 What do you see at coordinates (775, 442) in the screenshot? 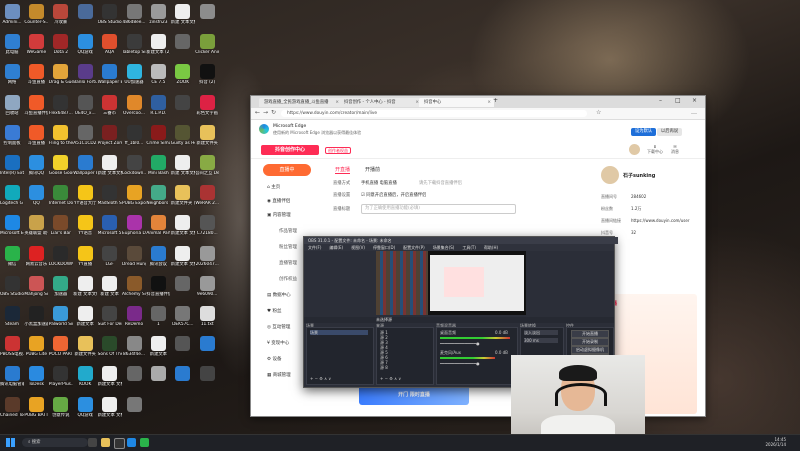
I see `taskbar-clock: 14:45 2026/1/14` at bounding box center [775, 442].